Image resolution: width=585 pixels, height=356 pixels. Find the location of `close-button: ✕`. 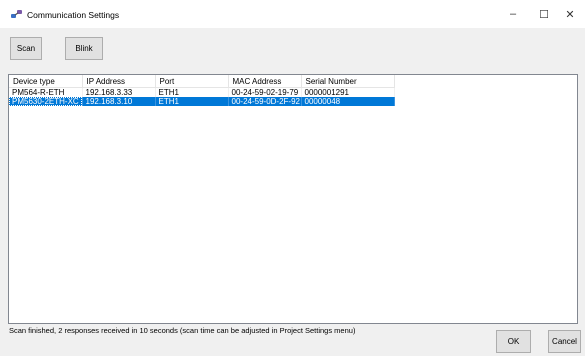

close-button: ✕ is located at coordinates (570, 14).